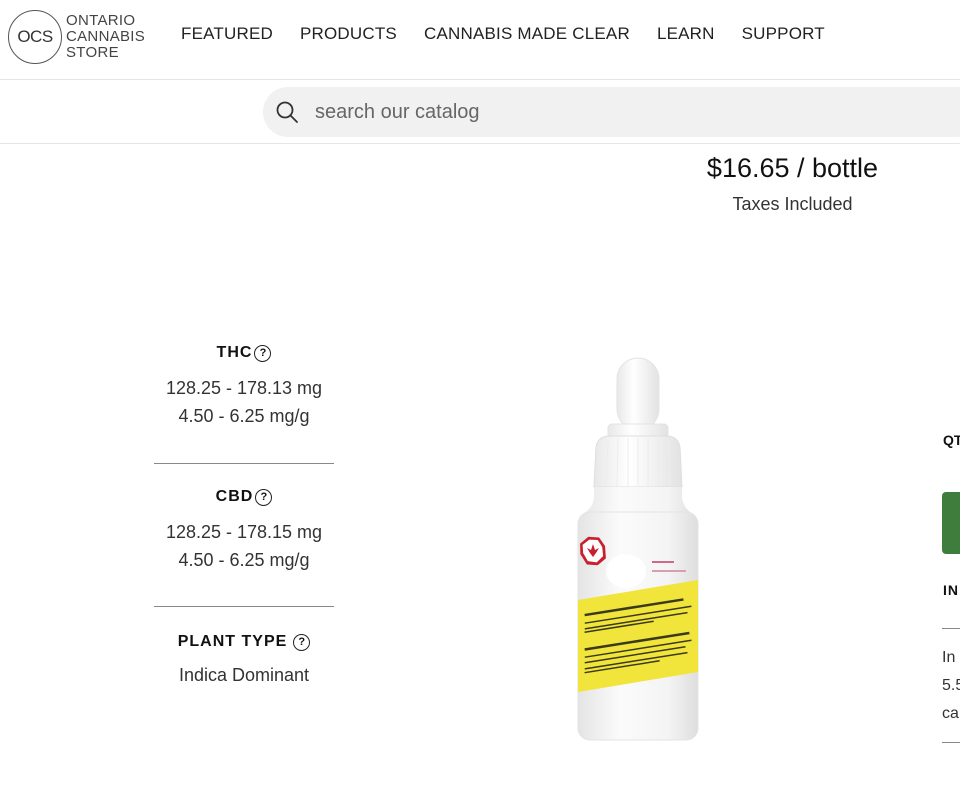  I want to click on nav-support: SUPPORT, so click(783, 34).